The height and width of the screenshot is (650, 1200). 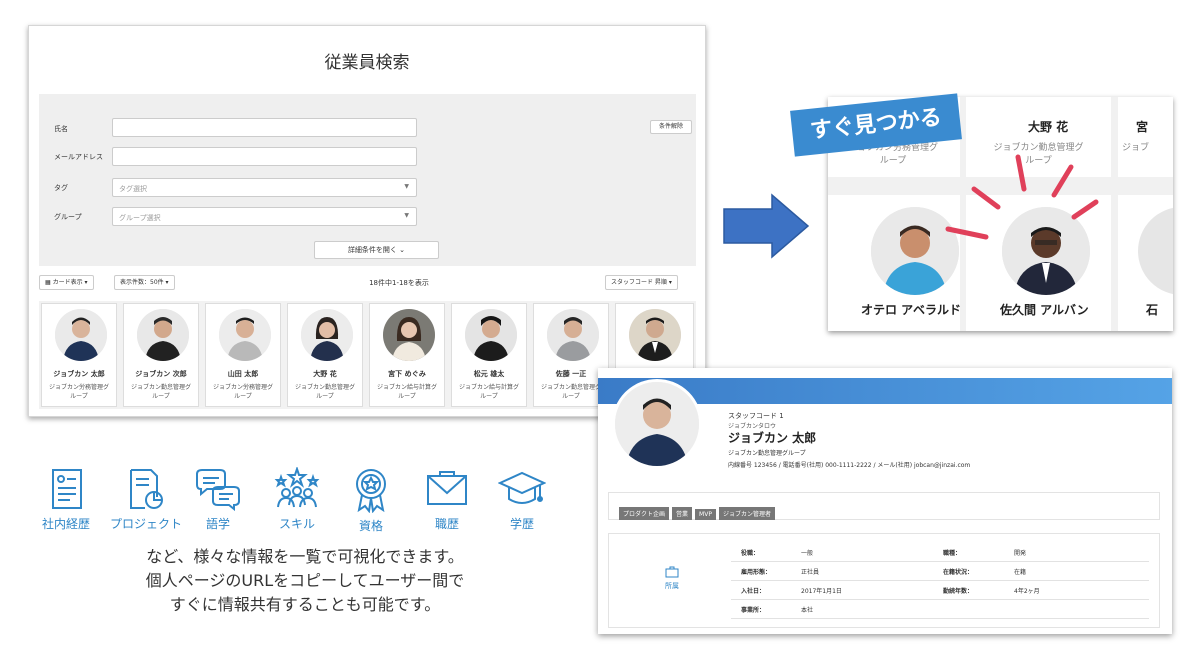 I want to click on sort-select: スタッフコード 昇順 ▾, so click(x=641, y=282).